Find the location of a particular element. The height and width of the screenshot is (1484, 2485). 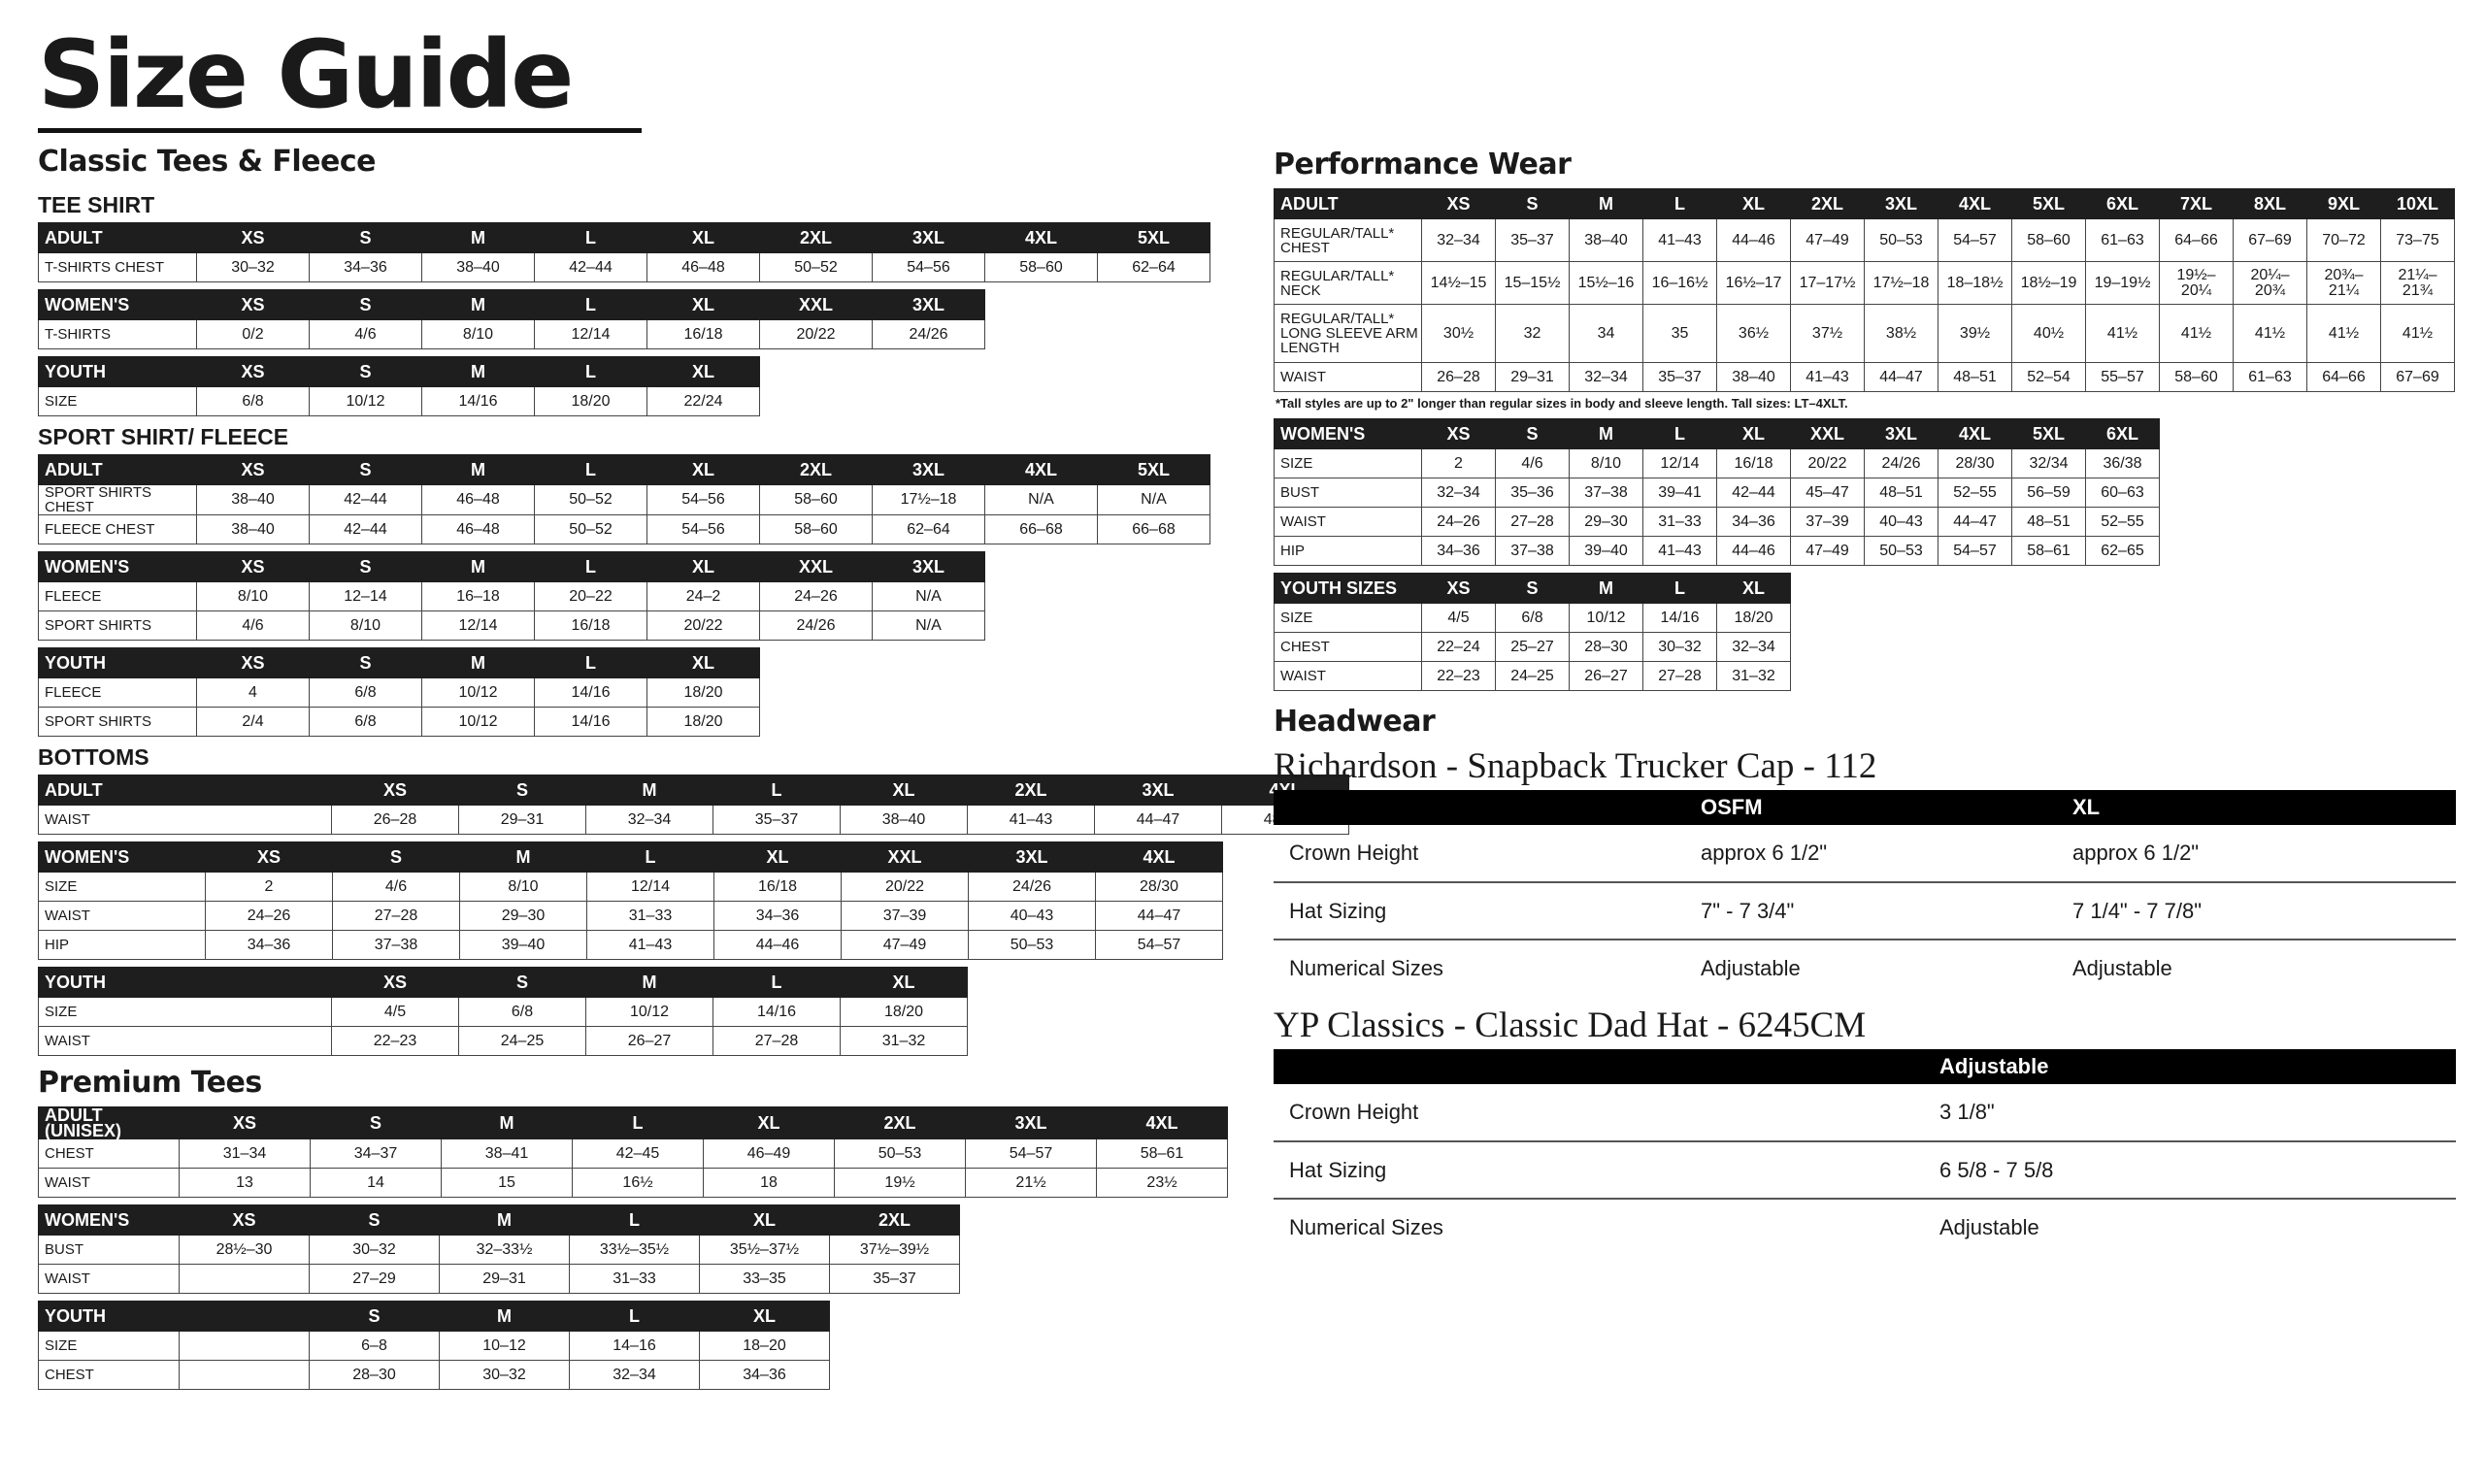

measurement-value: approx 6 1/2" is located at coordinates (1887, 854).